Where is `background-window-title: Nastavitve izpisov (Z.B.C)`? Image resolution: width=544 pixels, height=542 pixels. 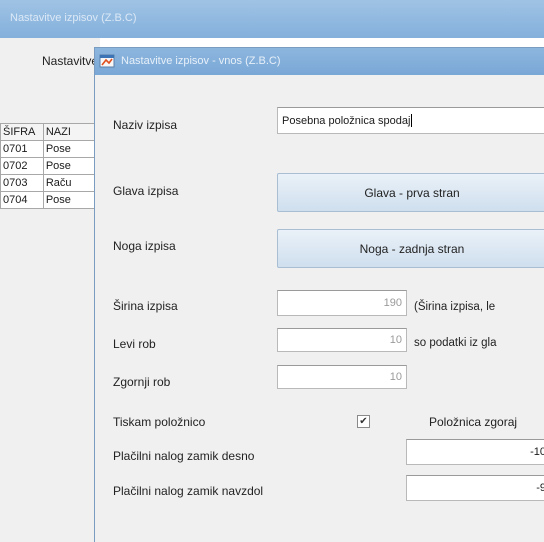
background-window-title: Nastavitve izpisov (Z.B.C) is located at coordinates (73, 18).